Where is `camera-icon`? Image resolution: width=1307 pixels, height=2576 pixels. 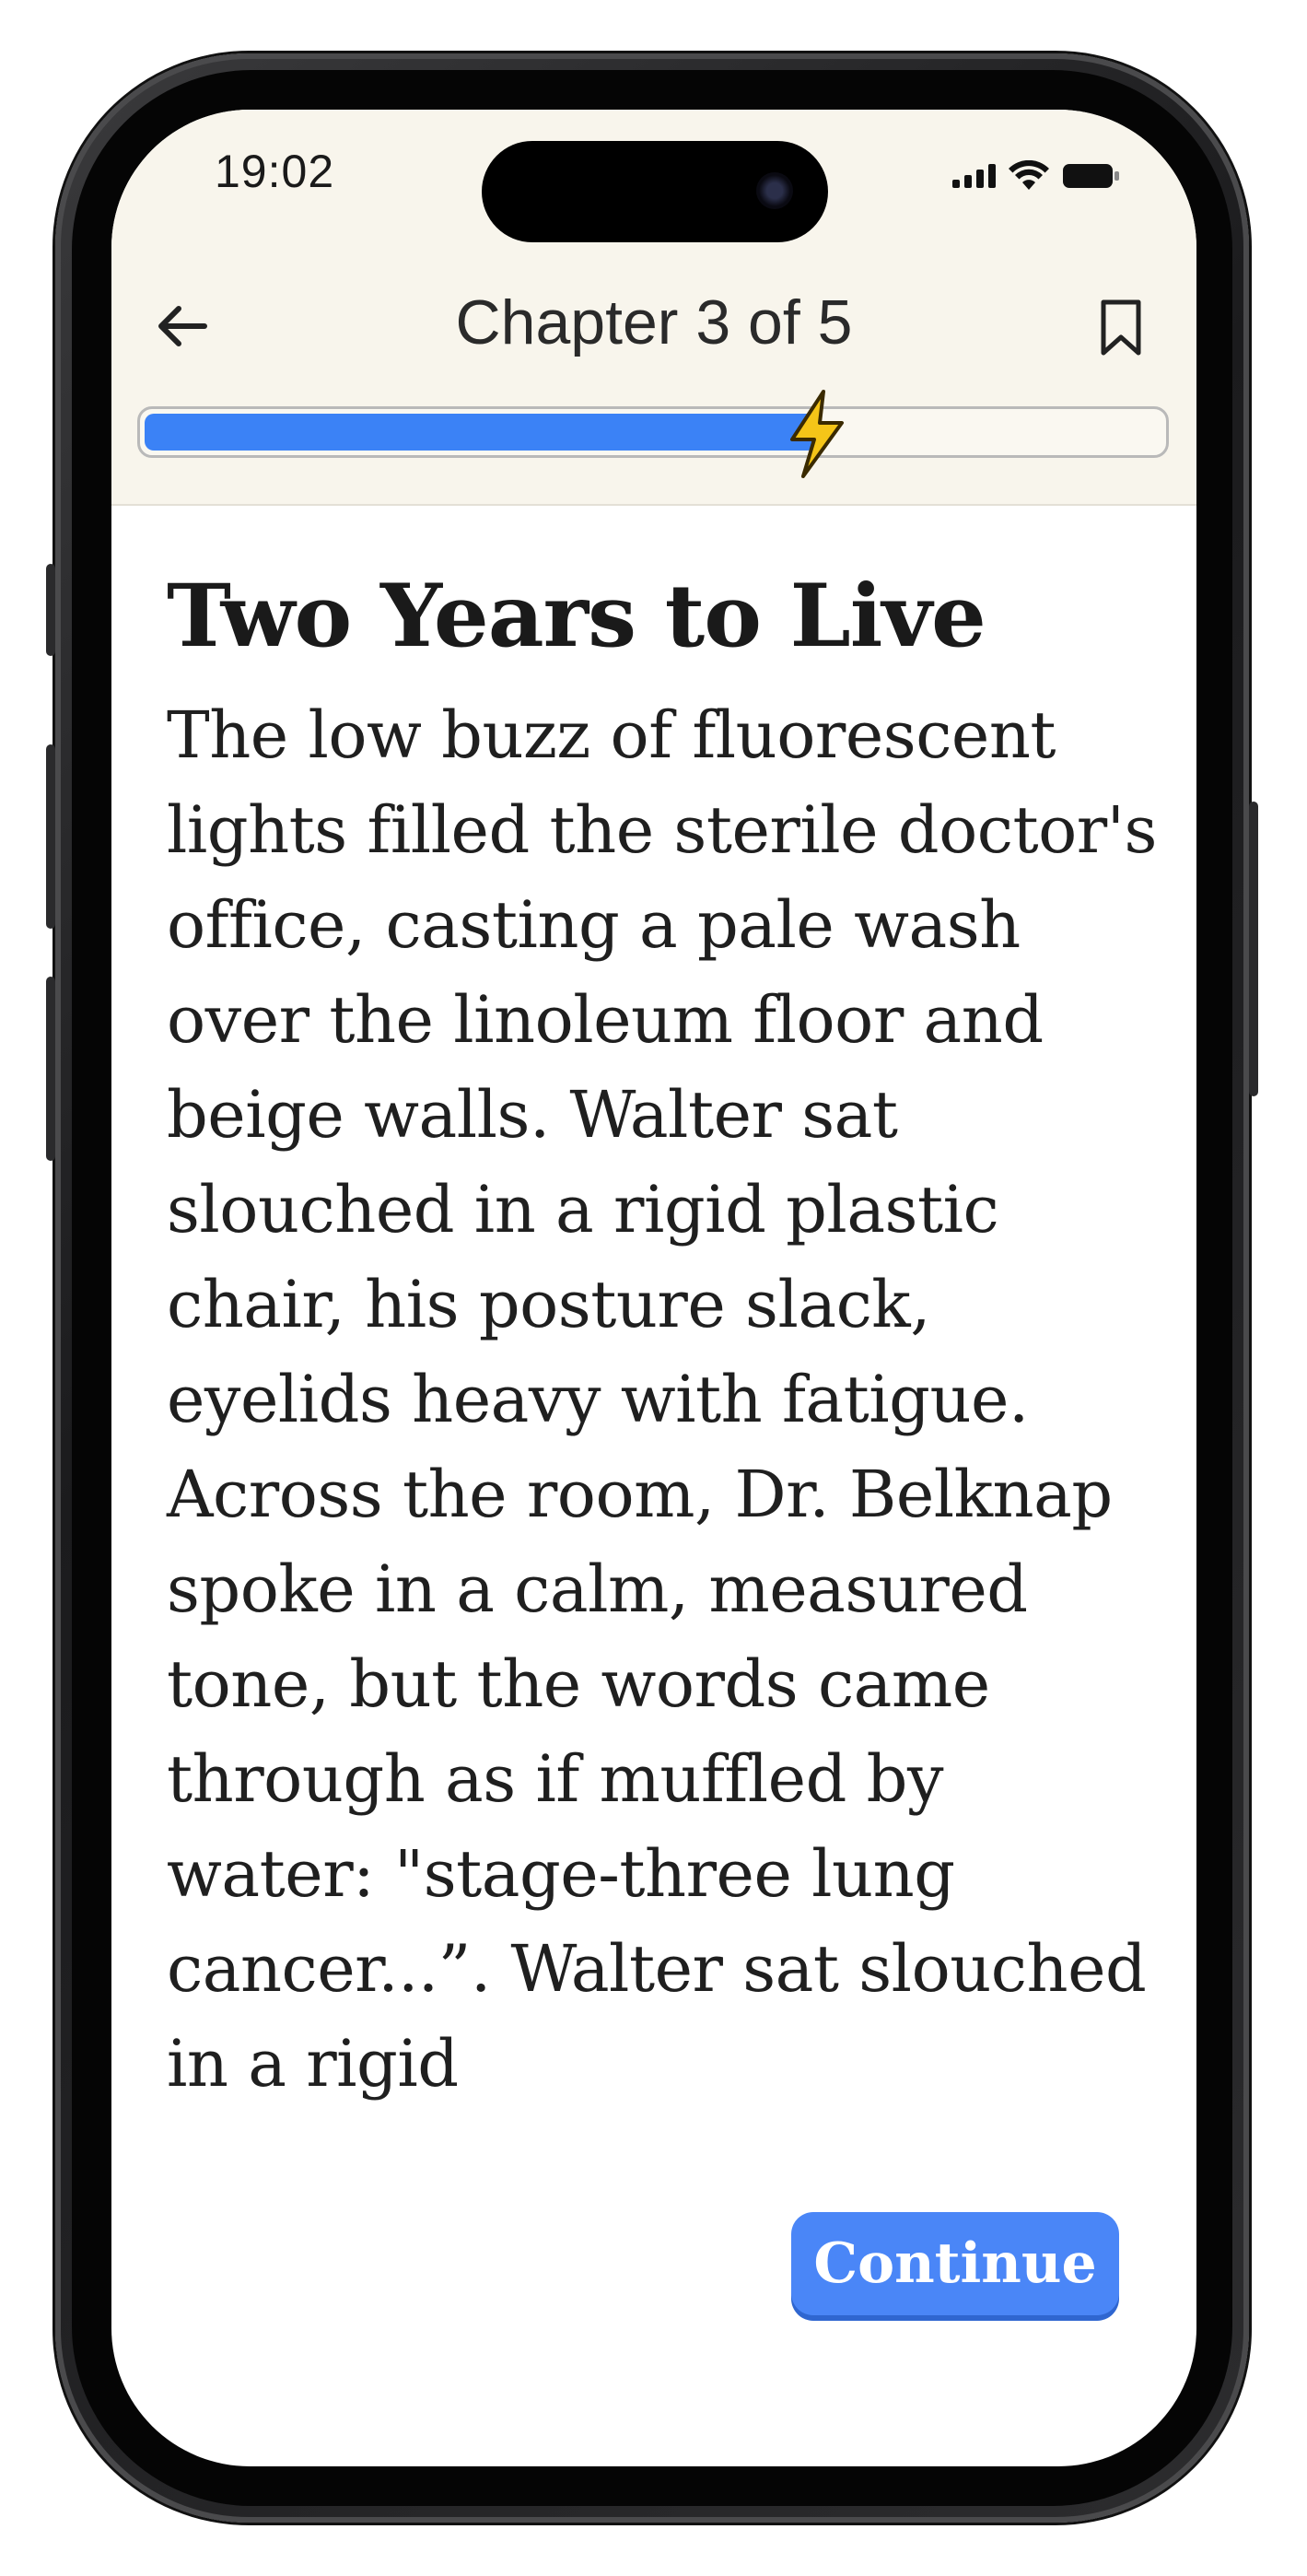
camera-icon is located at coordinates (774, 190).